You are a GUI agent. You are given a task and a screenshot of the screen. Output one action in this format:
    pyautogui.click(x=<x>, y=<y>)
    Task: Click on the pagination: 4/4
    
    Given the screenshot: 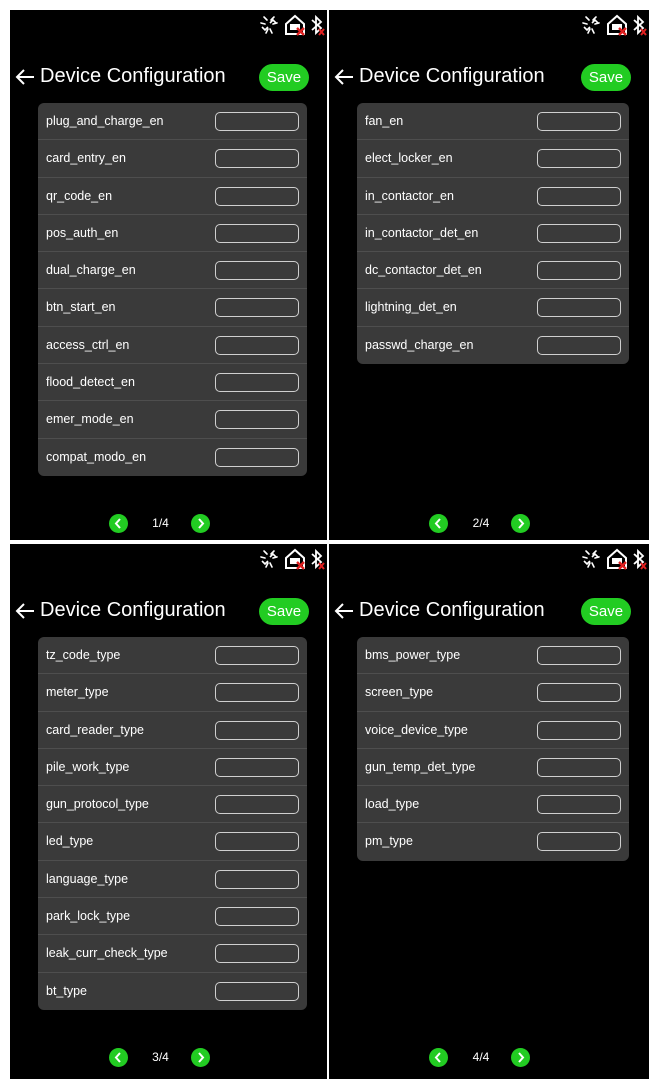 What is the action you would take?
    pyautogui.click(x=489, y=1058)
    